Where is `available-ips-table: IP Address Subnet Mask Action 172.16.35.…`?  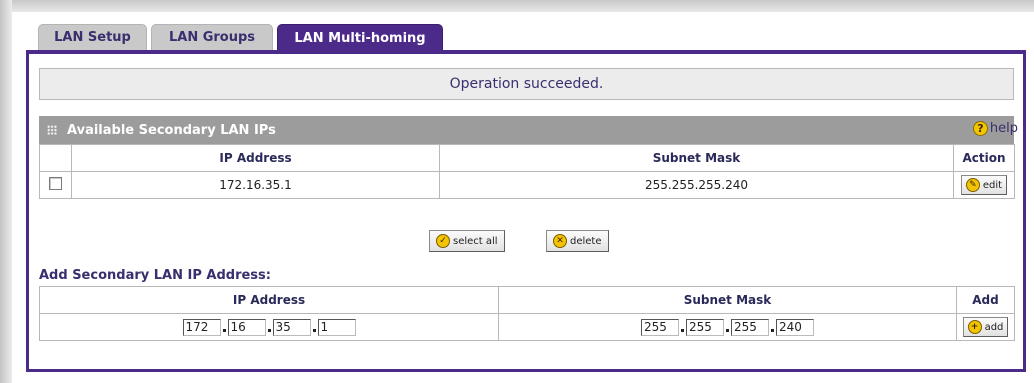
available-ips-table: IP Address Subnet Mask Action 172.16.35.… is located at coordinates (527, 171).